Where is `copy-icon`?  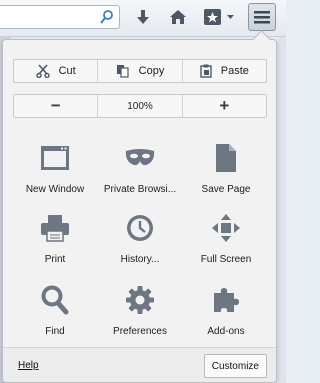
copy-icon is located at coordinates (123, 71).